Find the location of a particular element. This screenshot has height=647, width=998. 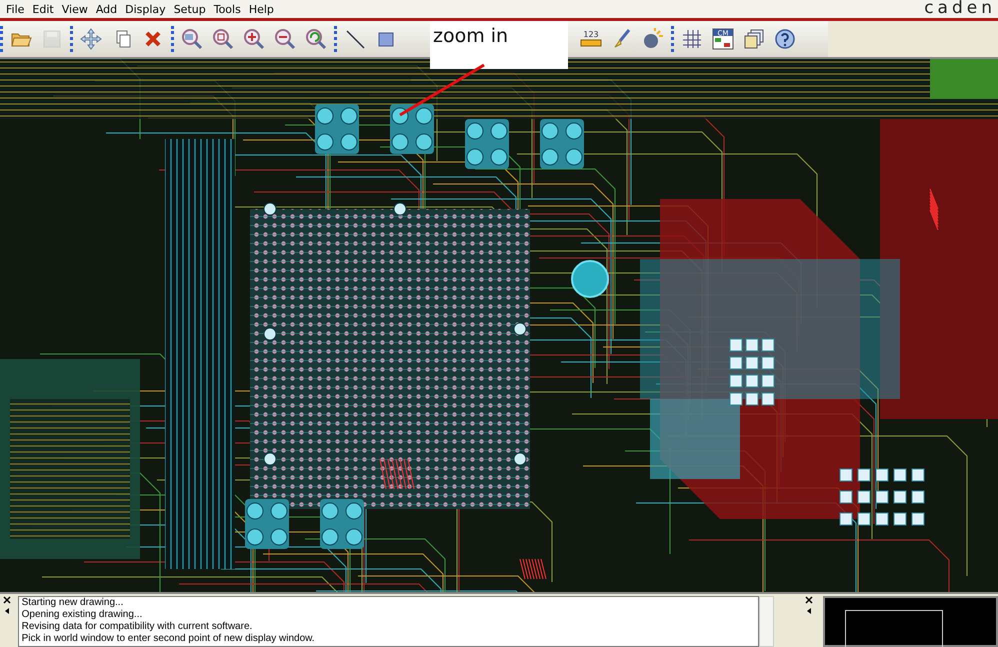

zoom-in-button is located at coordinates (254, 39).